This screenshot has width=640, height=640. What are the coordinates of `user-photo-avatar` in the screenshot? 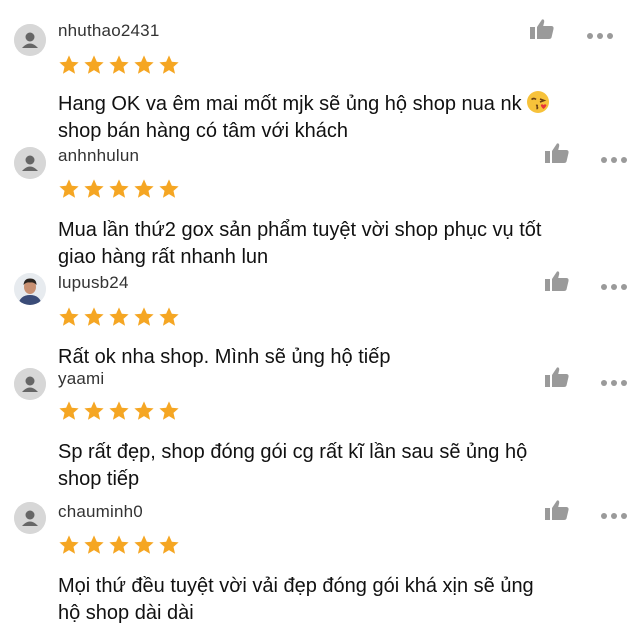 It's located at (30, 289).